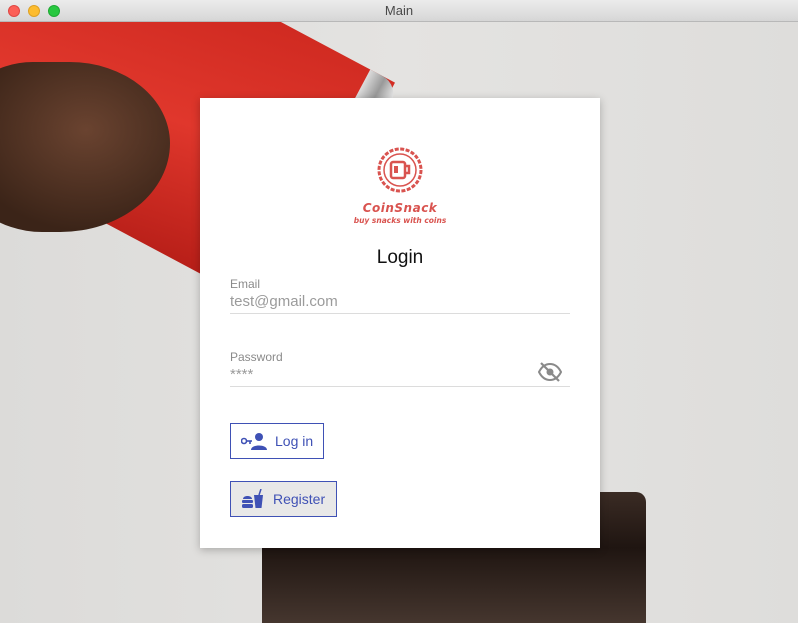 This screenshot has width=798, height=623. I want to click on email-label: Email, so click(245, 284).